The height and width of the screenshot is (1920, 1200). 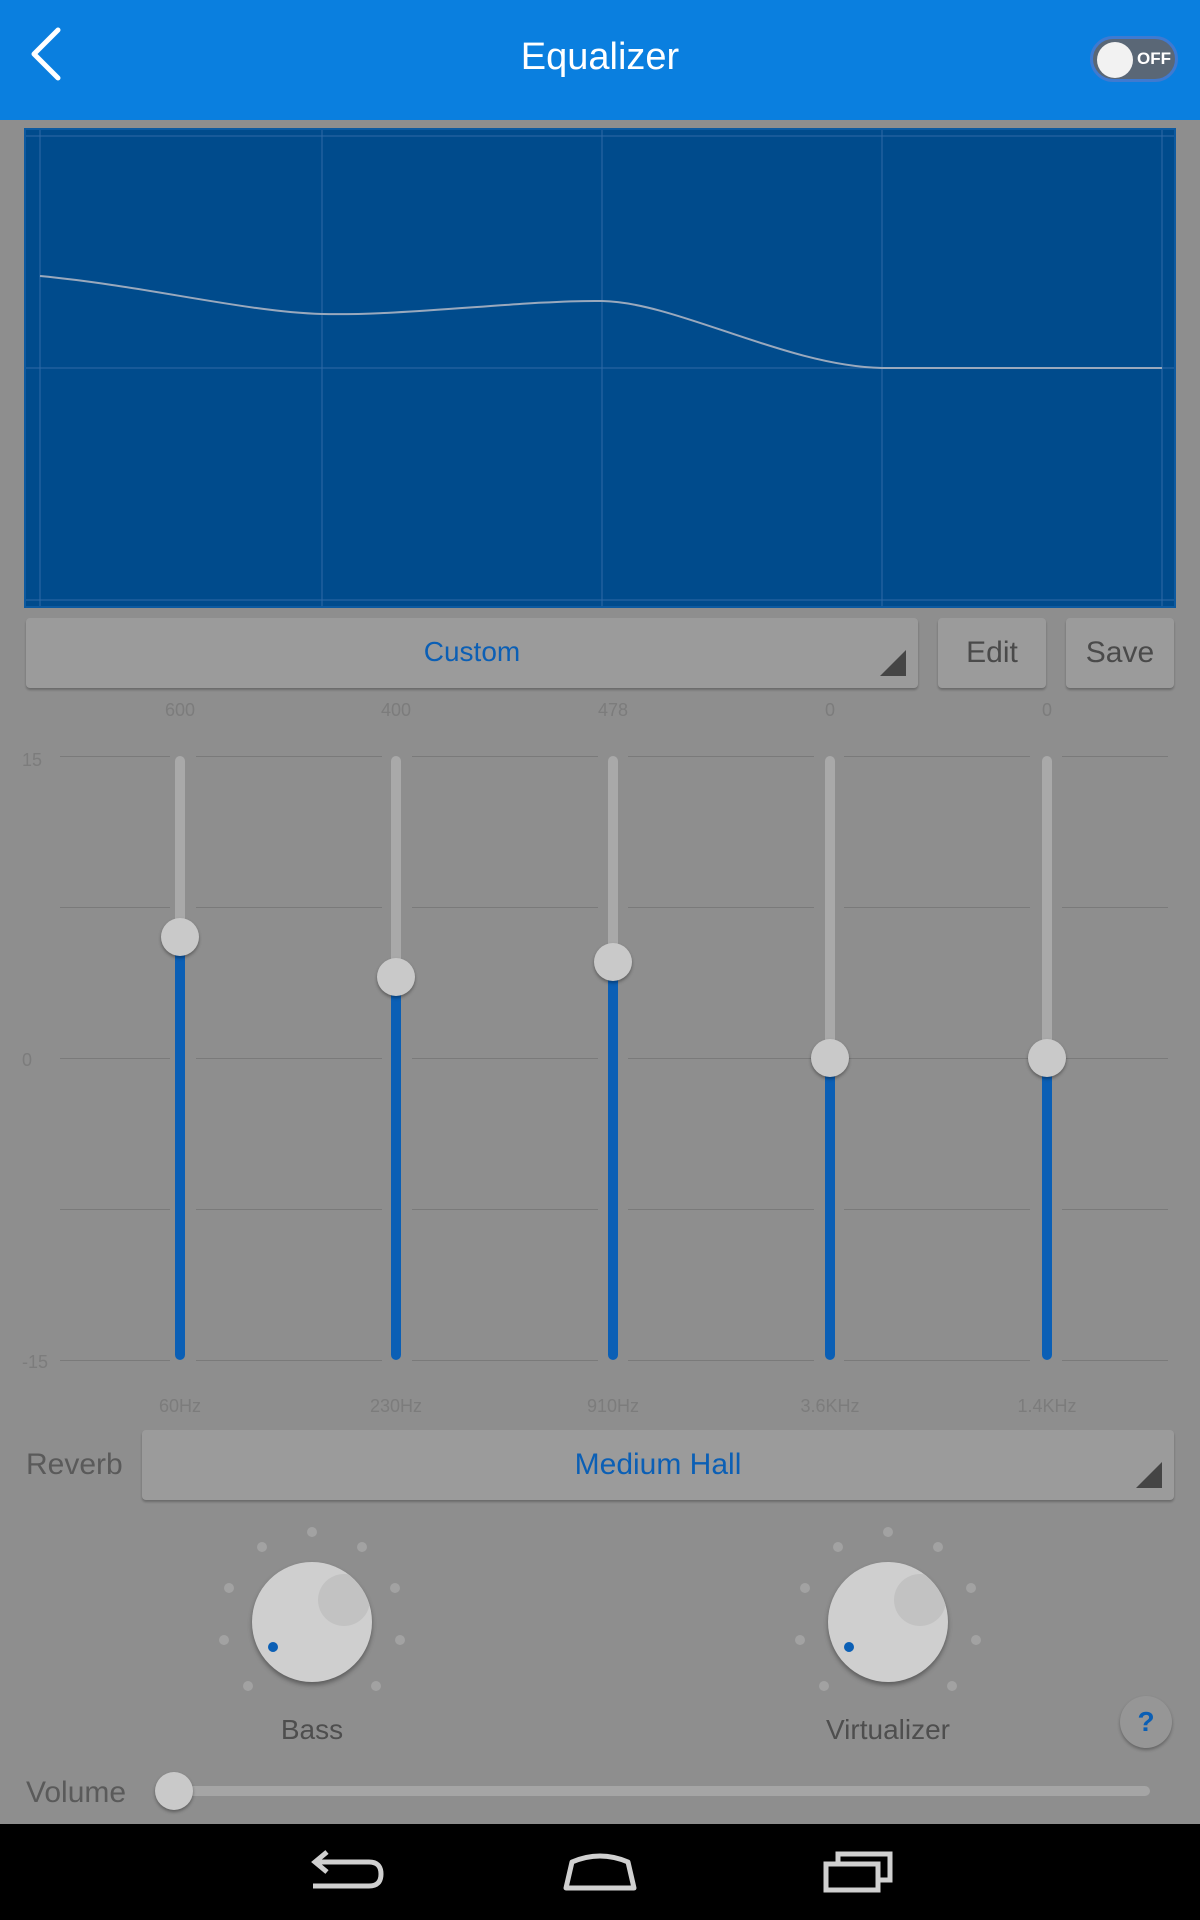 I want to click on scale-max-label: 15, so click(x=32, y=760).